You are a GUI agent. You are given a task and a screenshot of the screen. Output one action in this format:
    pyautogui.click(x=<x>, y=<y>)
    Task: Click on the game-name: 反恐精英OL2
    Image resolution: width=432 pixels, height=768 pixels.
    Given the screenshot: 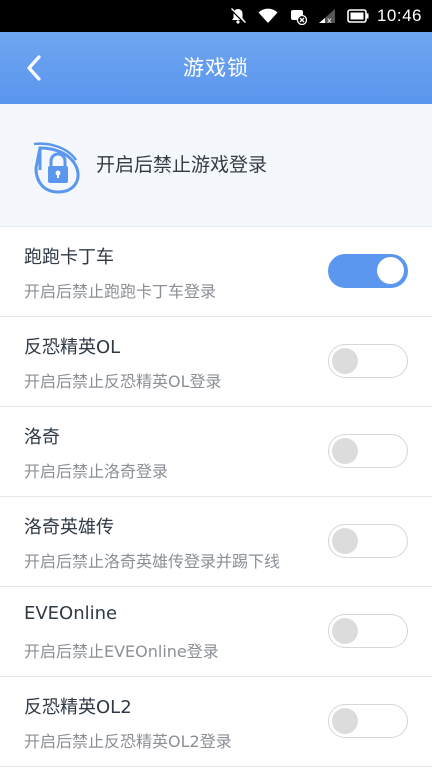 What is the action you would take?
    pyautogui.click(x=78, y=707)
    